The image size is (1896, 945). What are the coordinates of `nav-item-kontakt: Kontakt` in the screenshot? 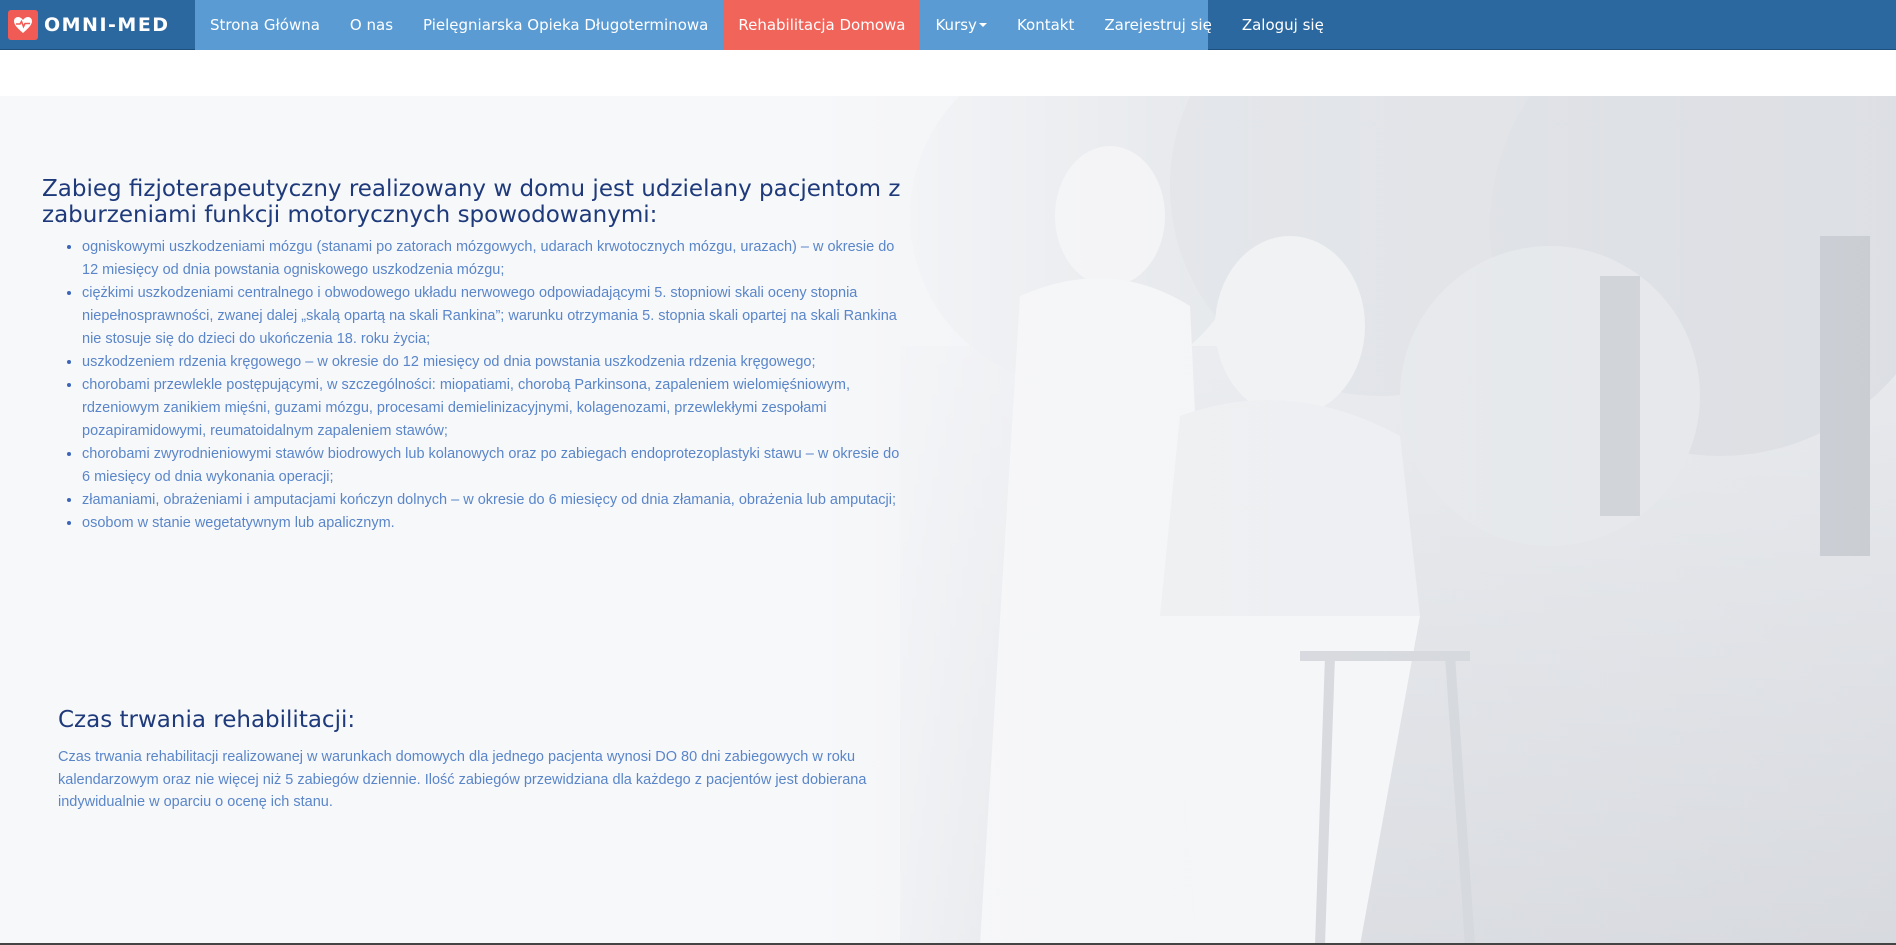 It's located at (1045, 25).